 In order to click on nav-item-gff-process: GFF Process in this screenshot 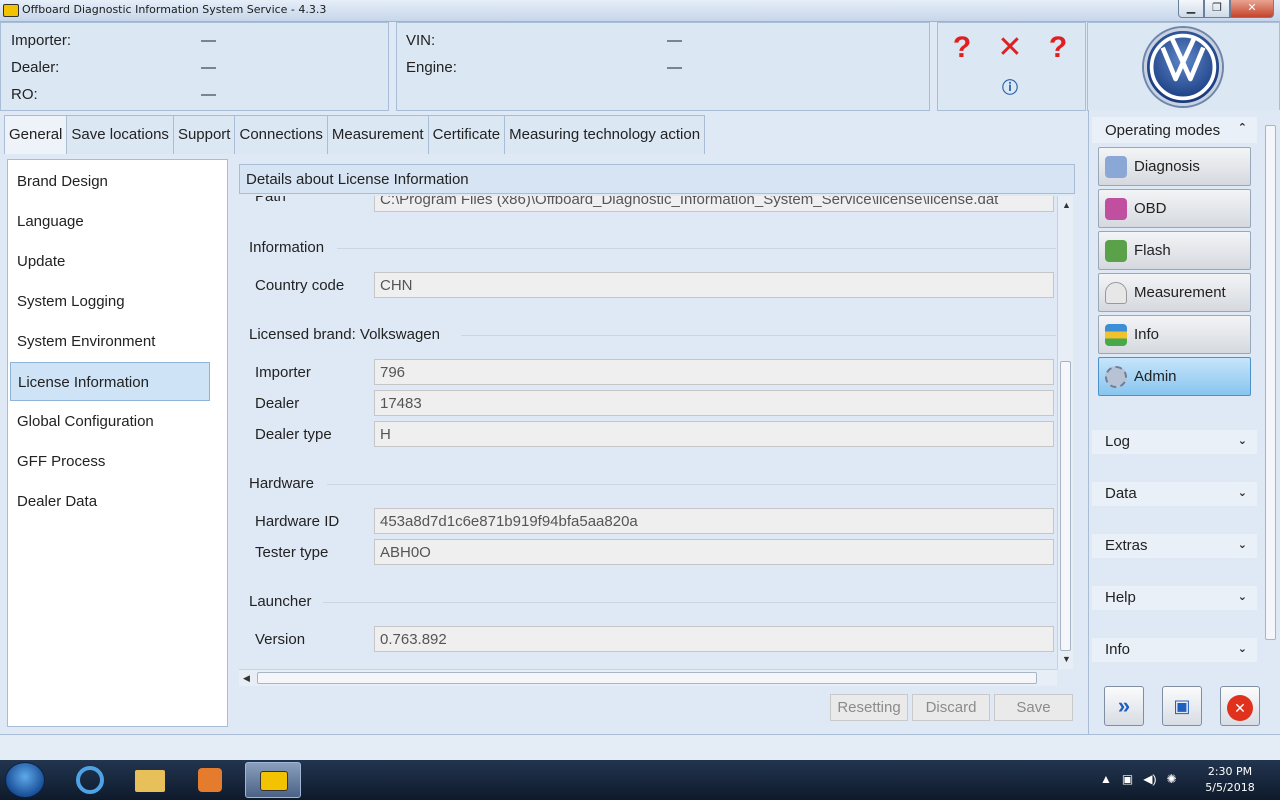, I will do `click(110, 461)`.